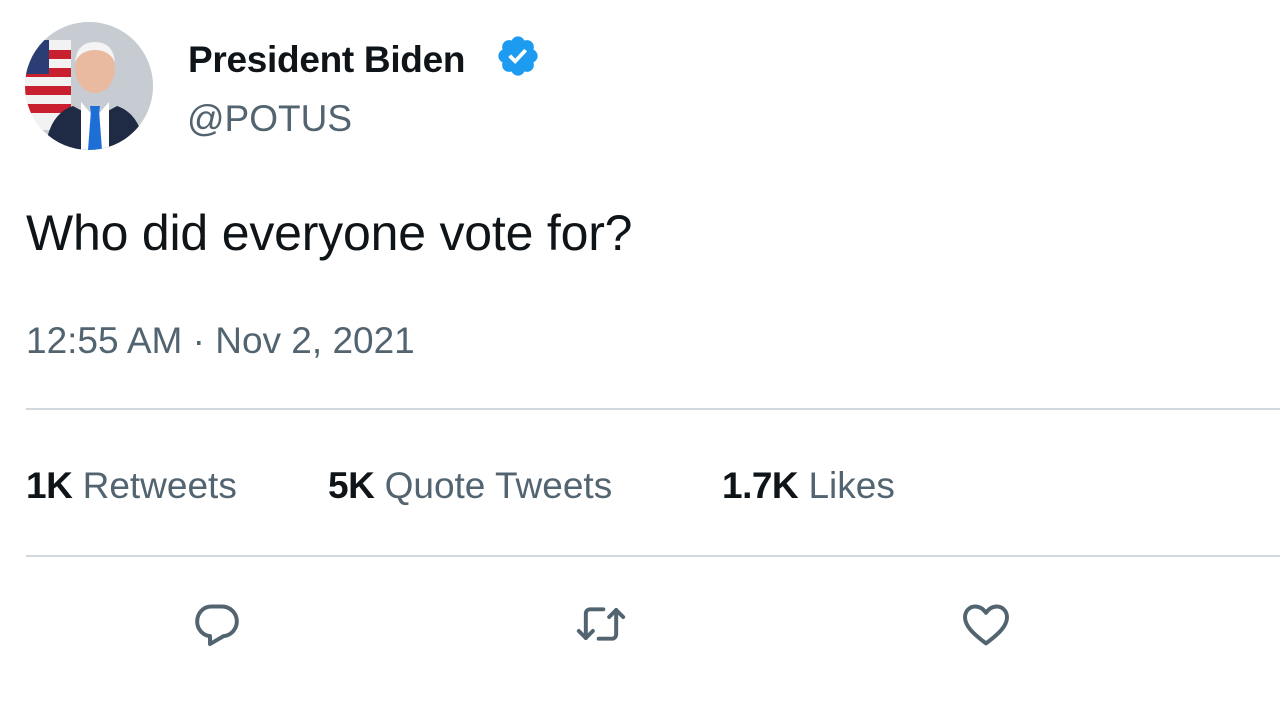  What do you see at coordinates (653, 556) in the screenshot?
I see `divider-bottom` at bounding box center [653, 556].